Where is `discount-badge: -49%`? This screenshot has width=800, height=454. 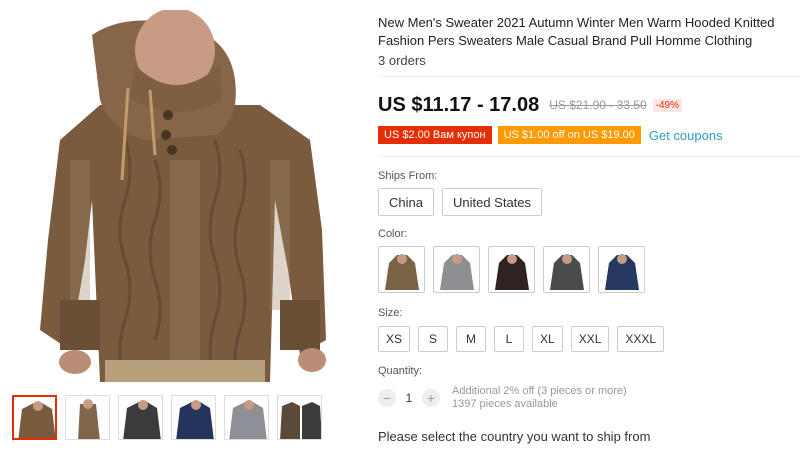
discount-badge: -49% is located at coordinates (667, 105).